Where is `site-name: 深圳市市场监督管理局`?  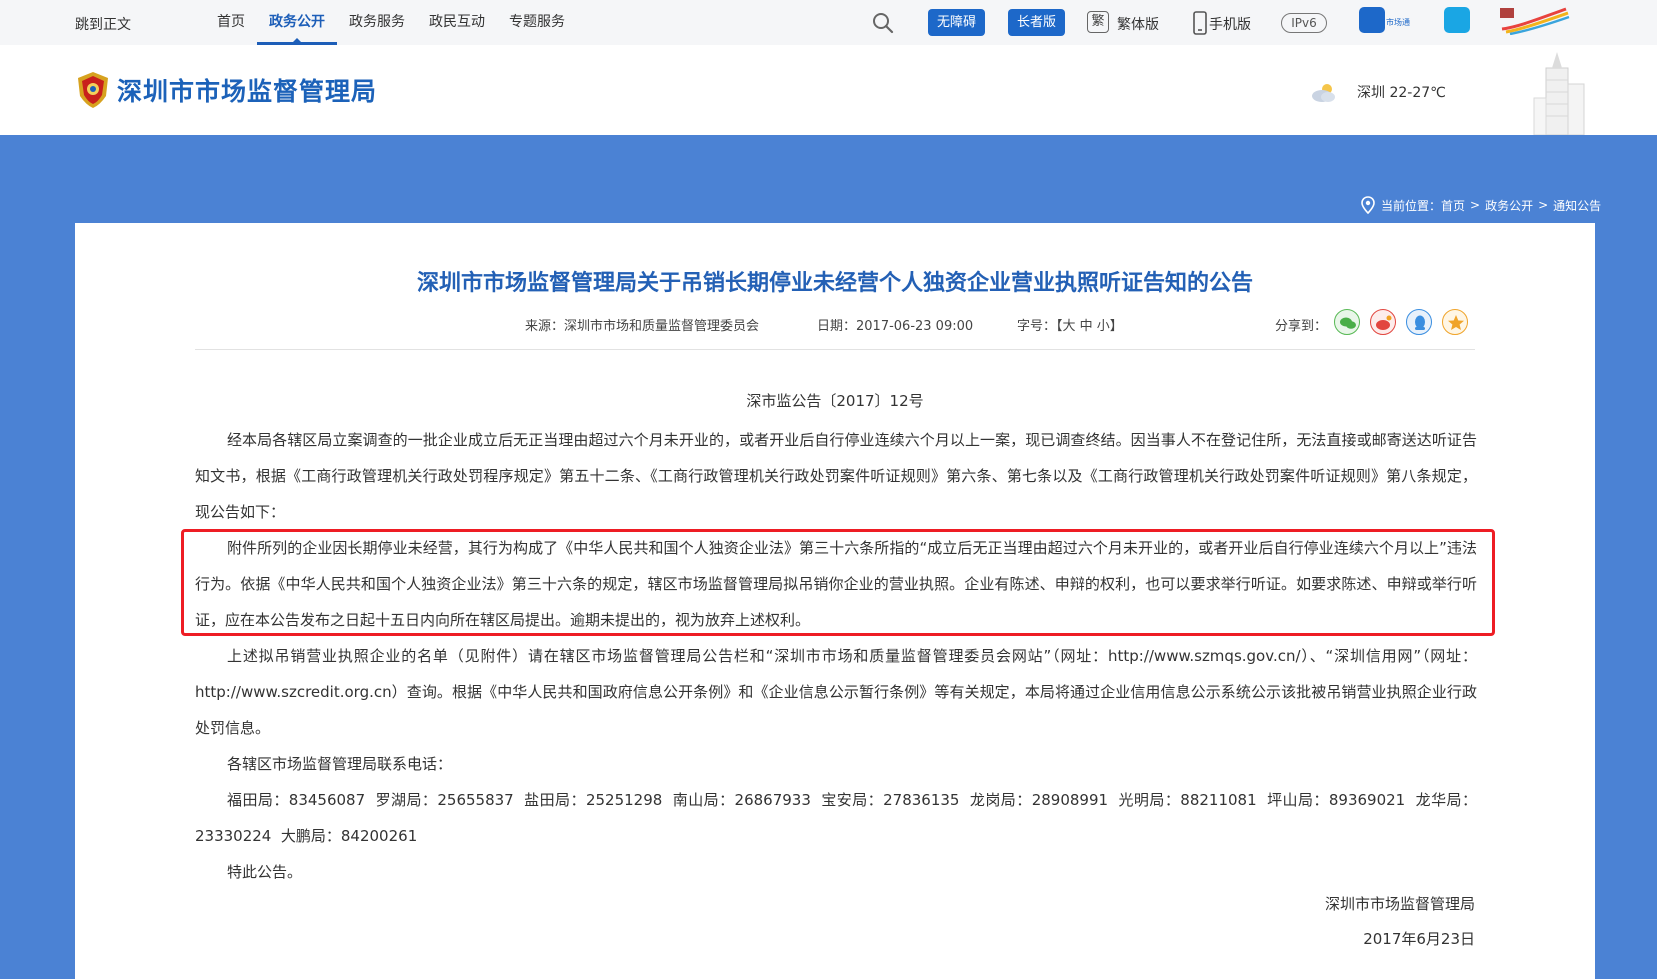 site-name: 深圳市市场监督管理局 is located at coordinates (247, 90).